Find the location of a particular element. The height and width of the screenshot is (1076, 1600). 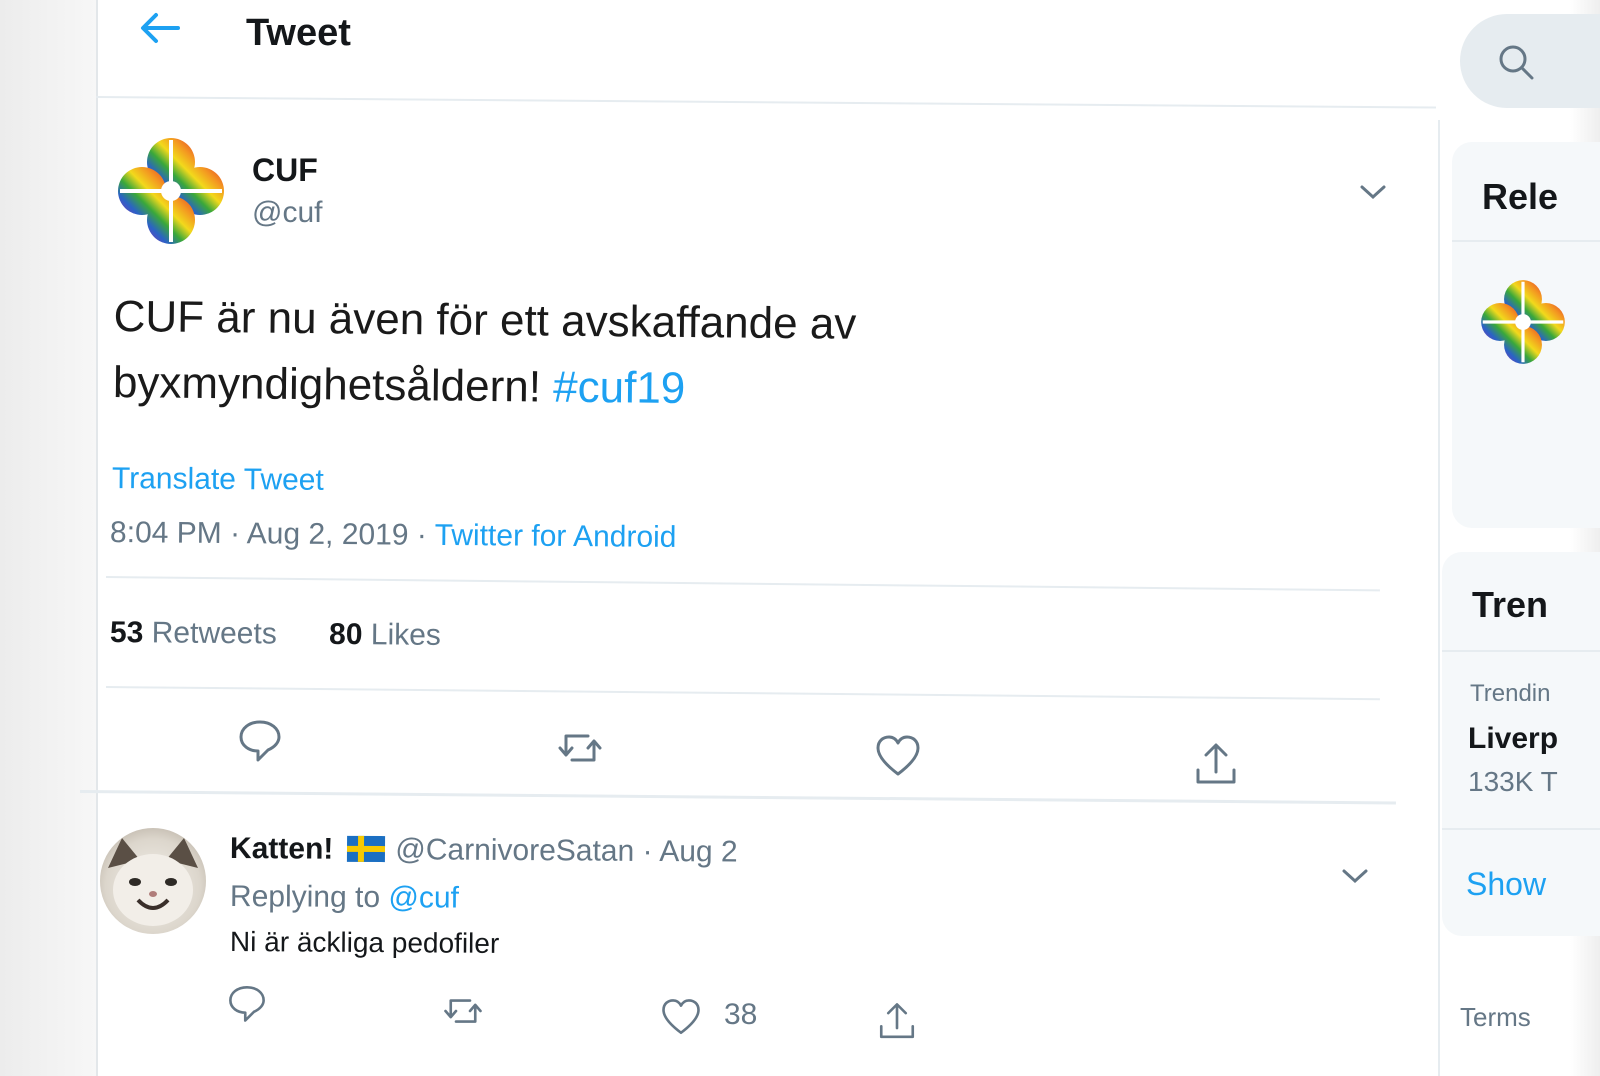

replying-to: Replying to @cuf is located at coordinates (344, 898).